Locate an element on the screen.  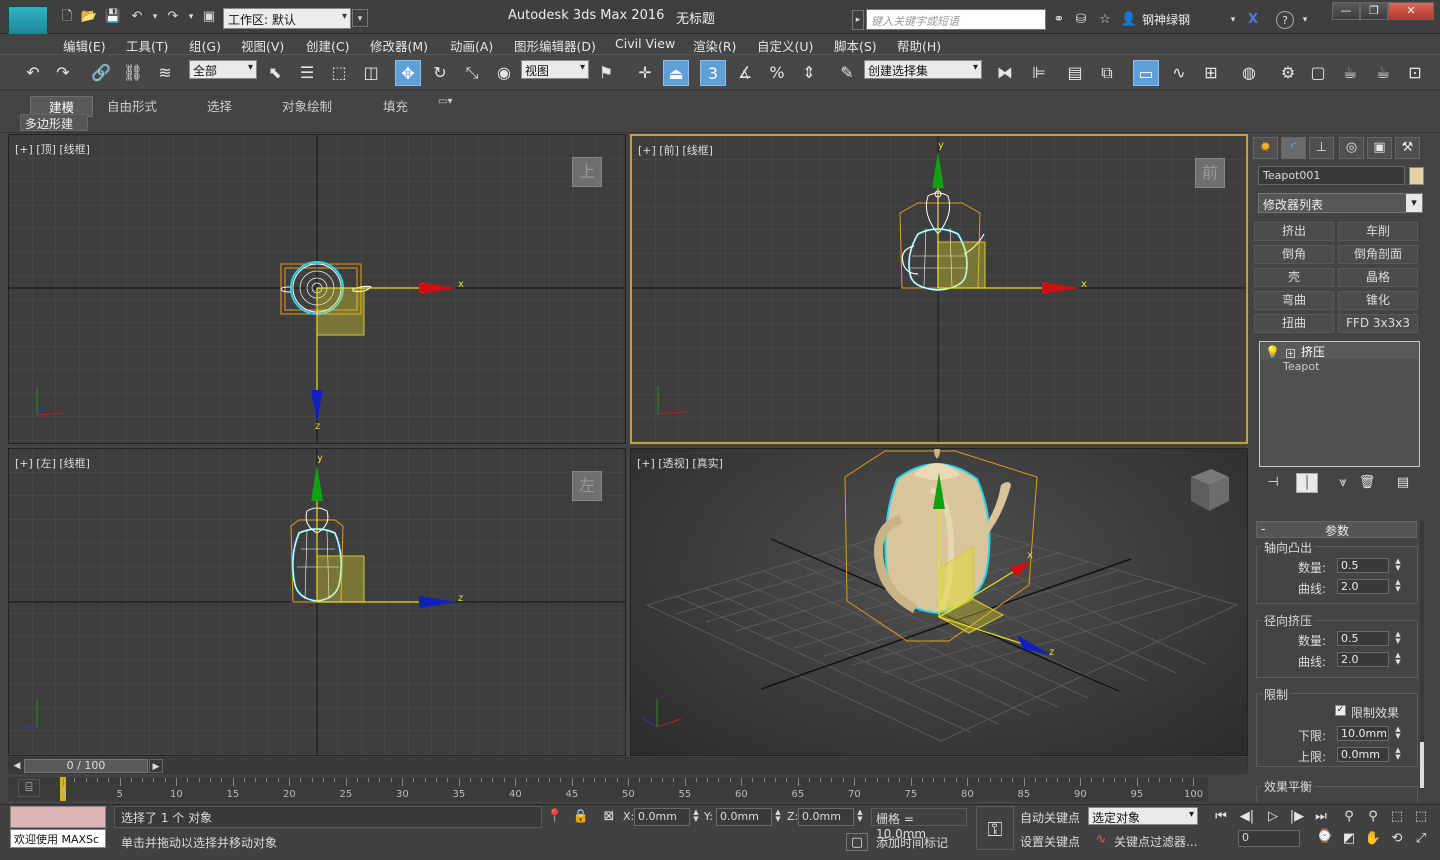
maxscript-input: 欢迎使用 MAXSc is located at coordinates (58, 838).